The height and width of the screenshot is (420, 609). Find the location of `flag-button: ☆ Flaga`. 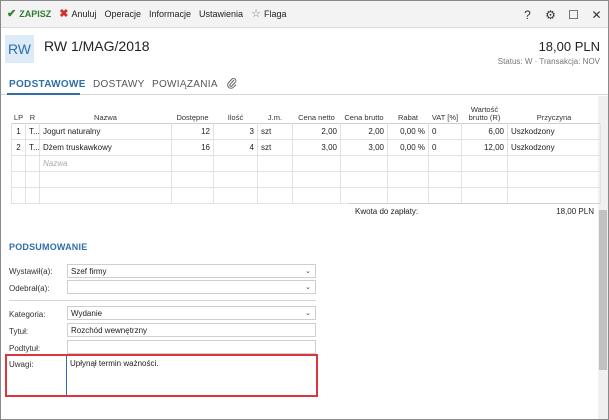

flag-button: ☆ Flaga is located at coordinates (268, 14).